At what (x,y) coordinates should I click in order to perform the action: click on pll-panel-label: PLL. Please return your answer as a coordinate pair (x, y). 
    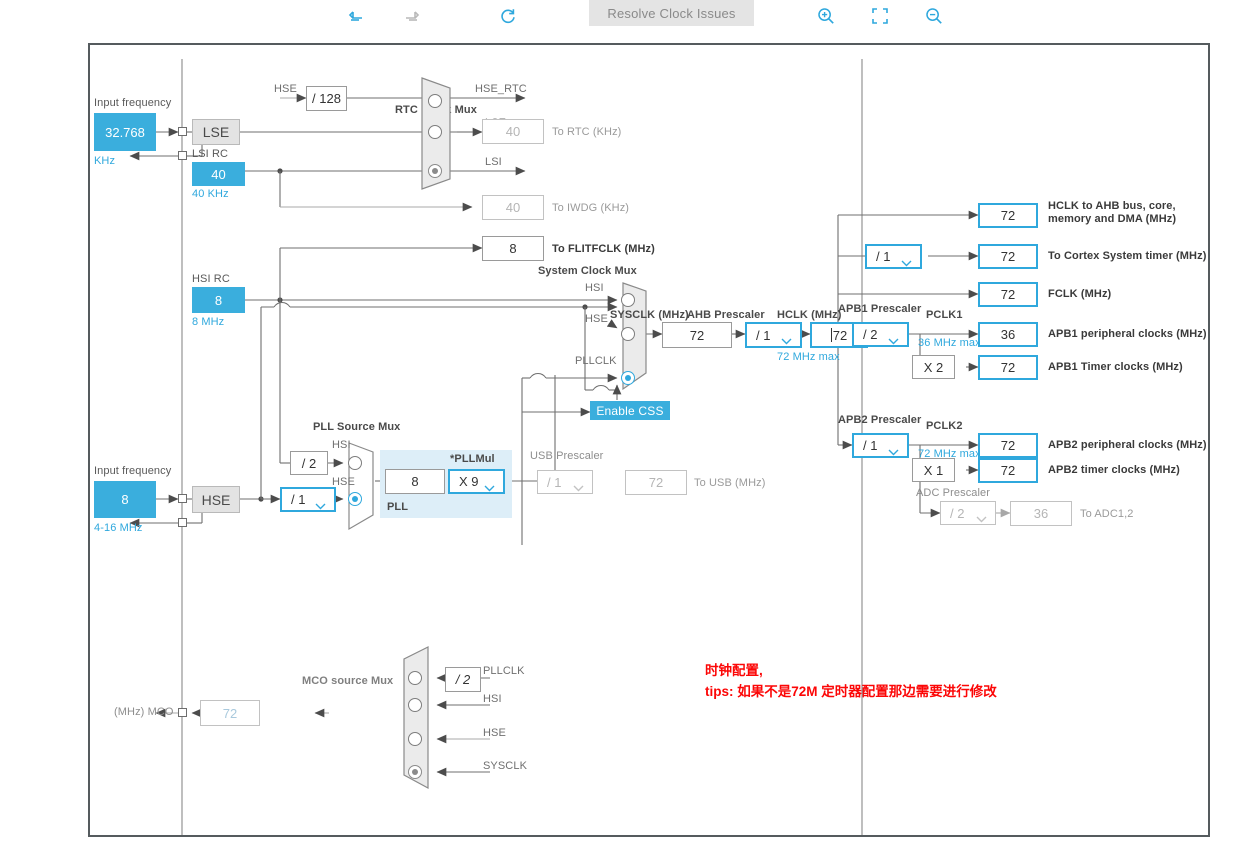
    Looking at the image, I should click on (398, 507).